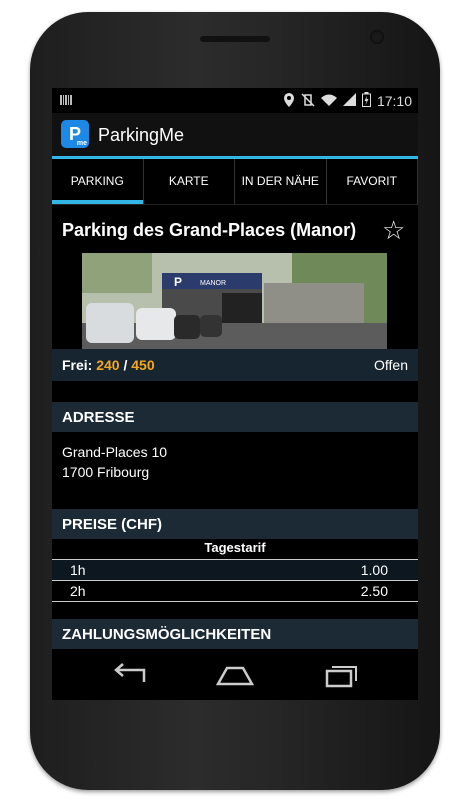  What do you see at coordinates (235, 591) in the screenshot?
I see `table-row: 2h 2.50` at bounding box center [235, 591].